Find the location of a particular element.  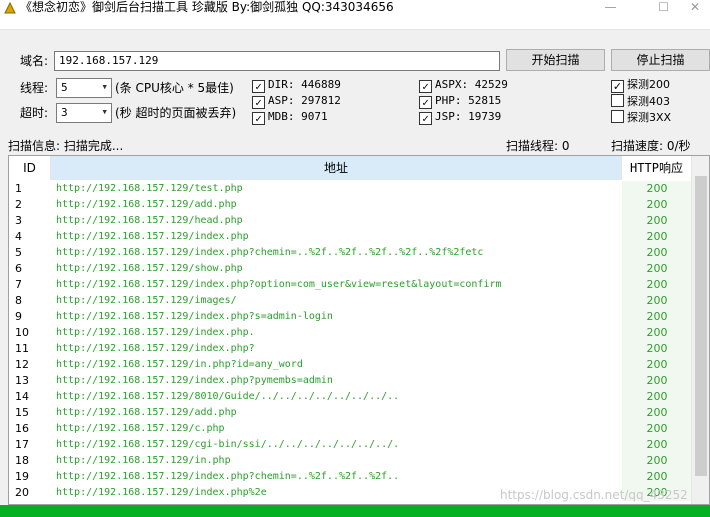

cell-url: http://192.168.157.129/in.php is located at coordinates (143, 460).